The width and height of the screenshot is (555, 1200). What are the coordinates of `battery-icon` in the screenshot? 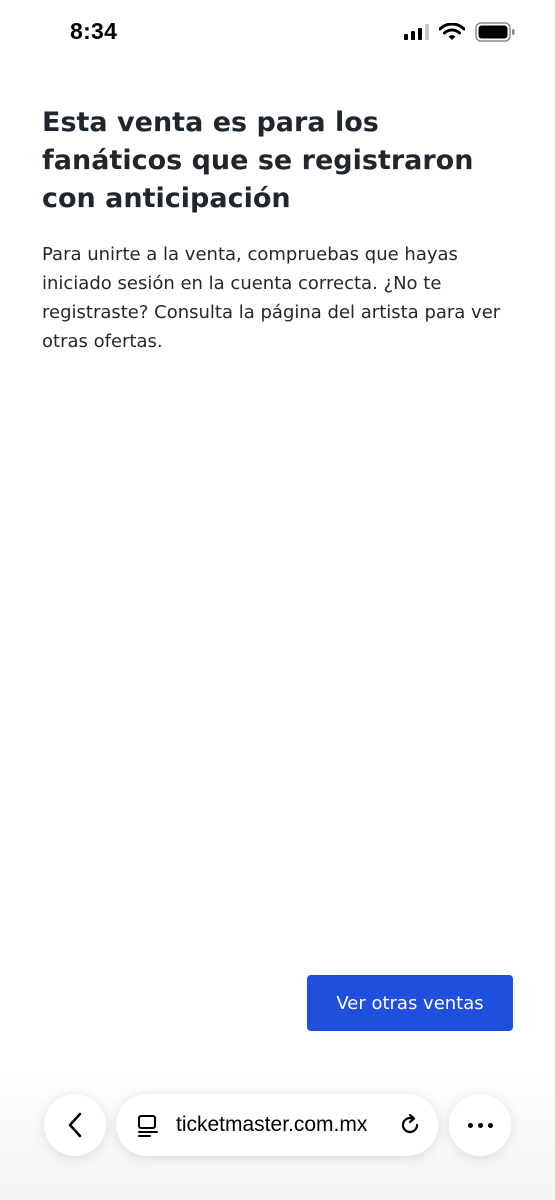 It's located at (495, 32).